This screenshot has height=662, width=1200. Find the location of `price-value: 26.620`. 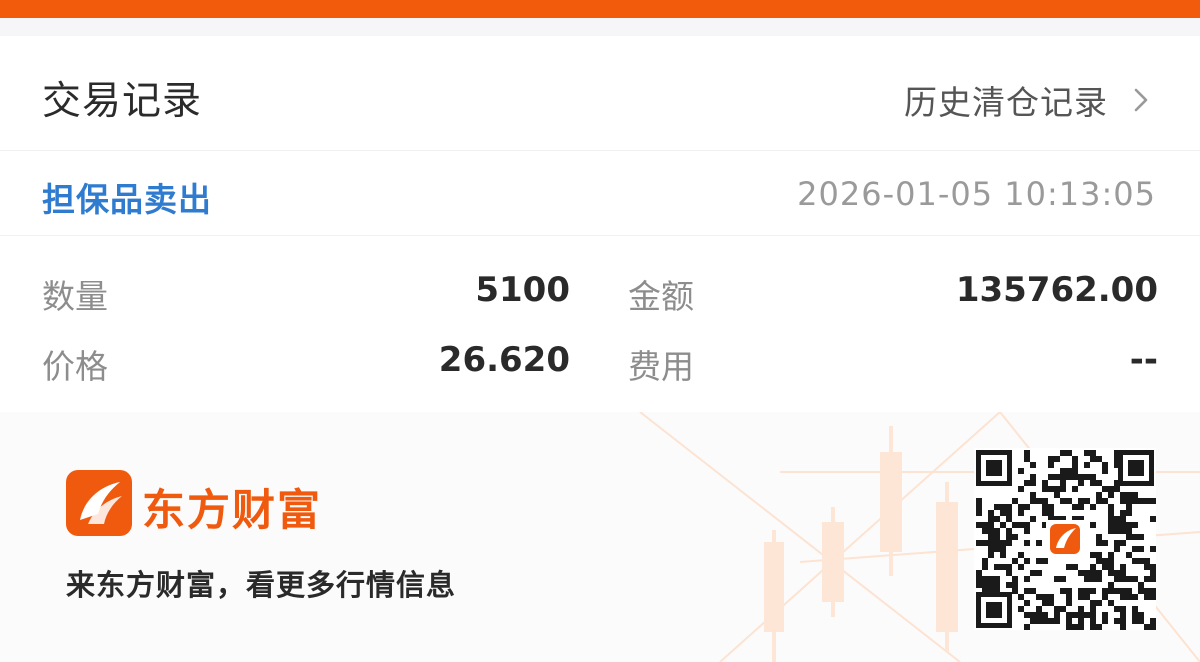

price-value: 26.620 is located at coordinates (504, 360).